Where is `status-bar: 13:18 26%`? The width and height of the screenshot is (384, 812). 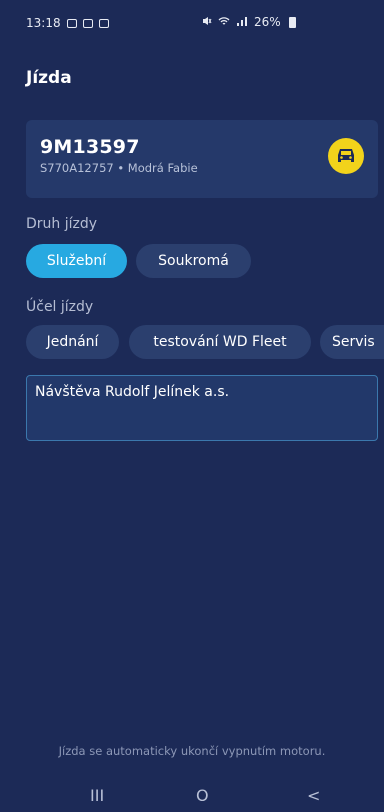
status-bar: 13:18 26% is located at coordinates (192, 28).